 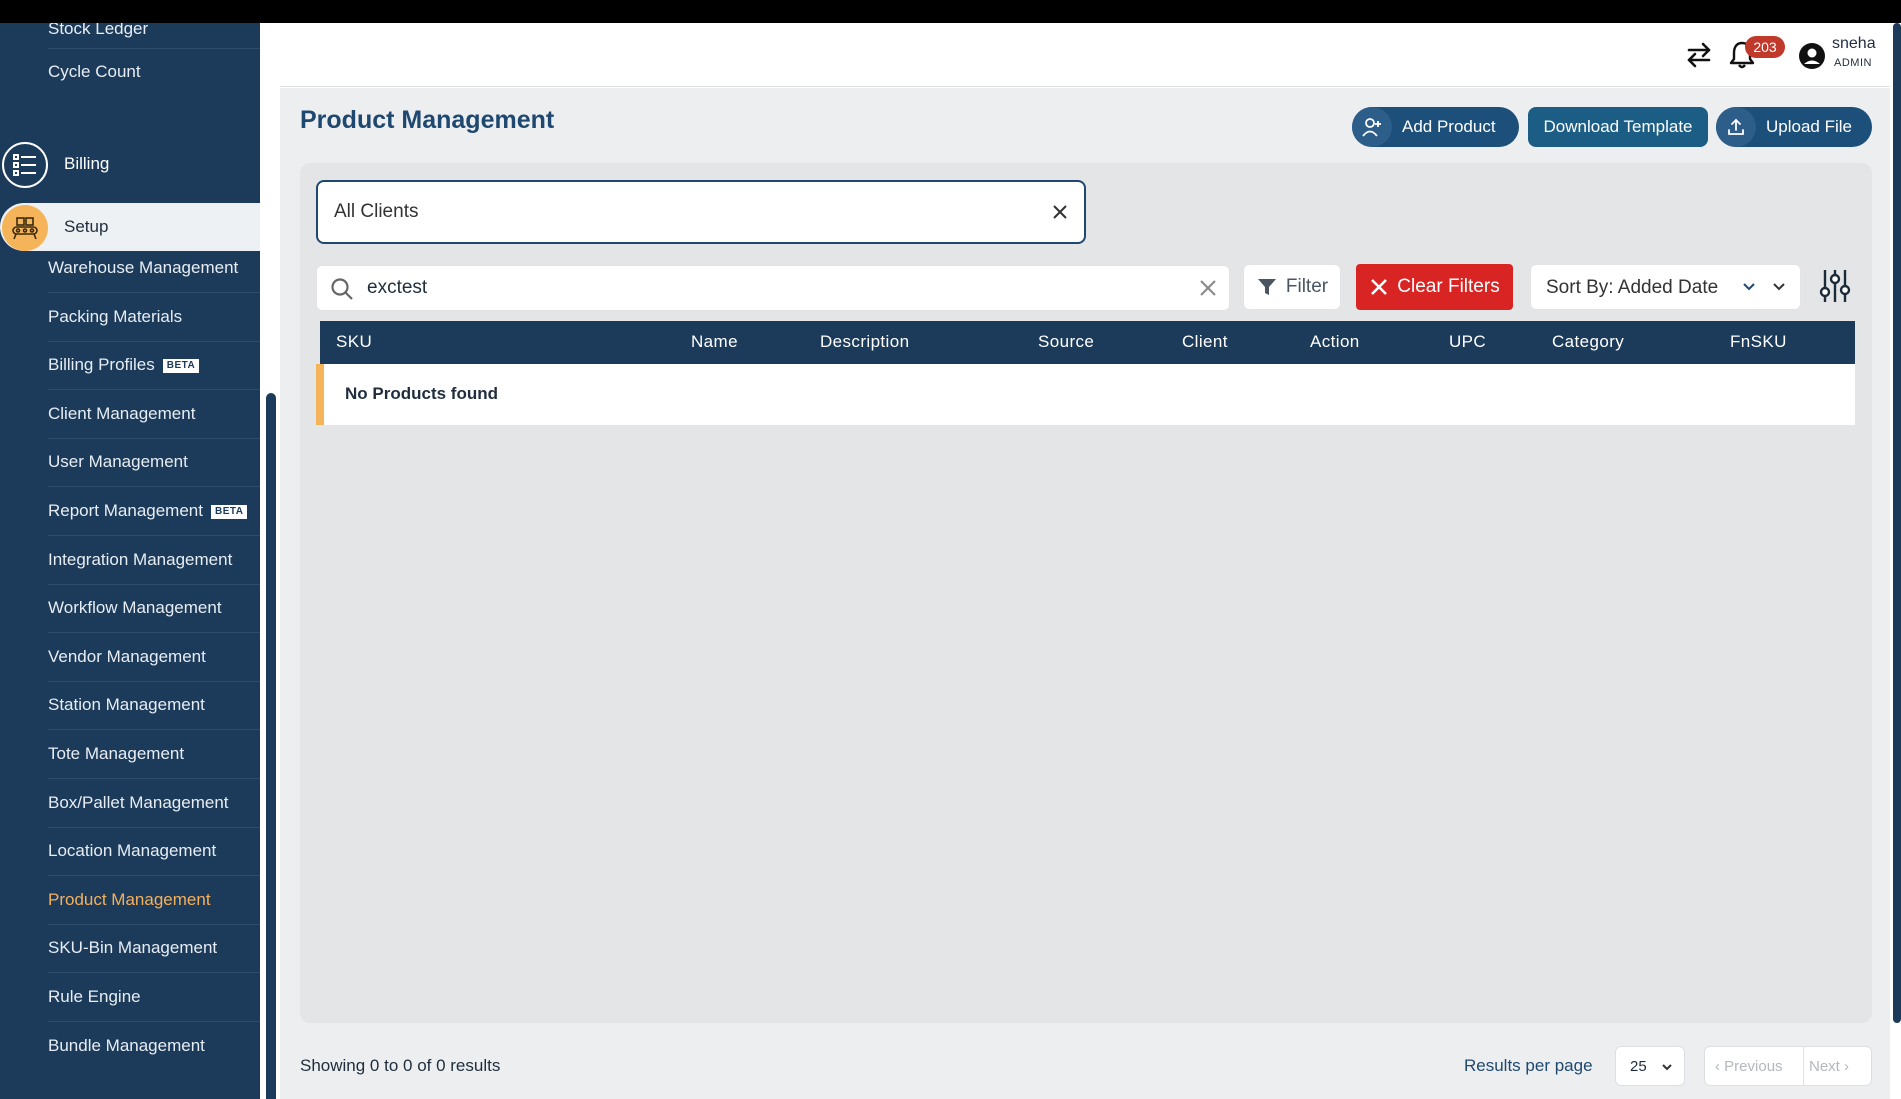 What do you see at coordinates (1449, 126) in the screenshot?
I see `add-product-label: Add Product` at bounding box center [1449, 126].